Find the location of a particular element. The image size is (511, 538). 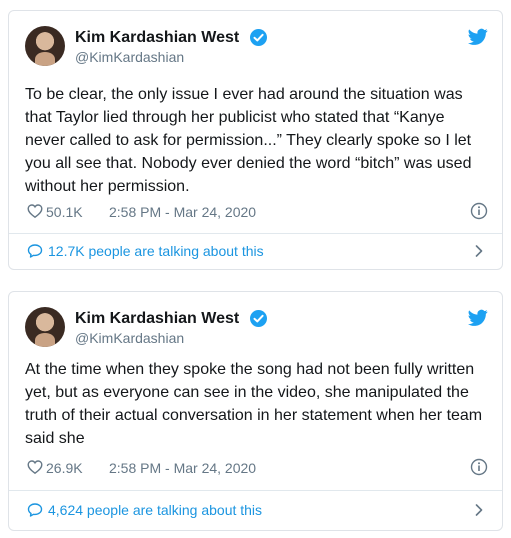

conversation-link: 4,624 people are talking about this is located at coordinates (257, 510).